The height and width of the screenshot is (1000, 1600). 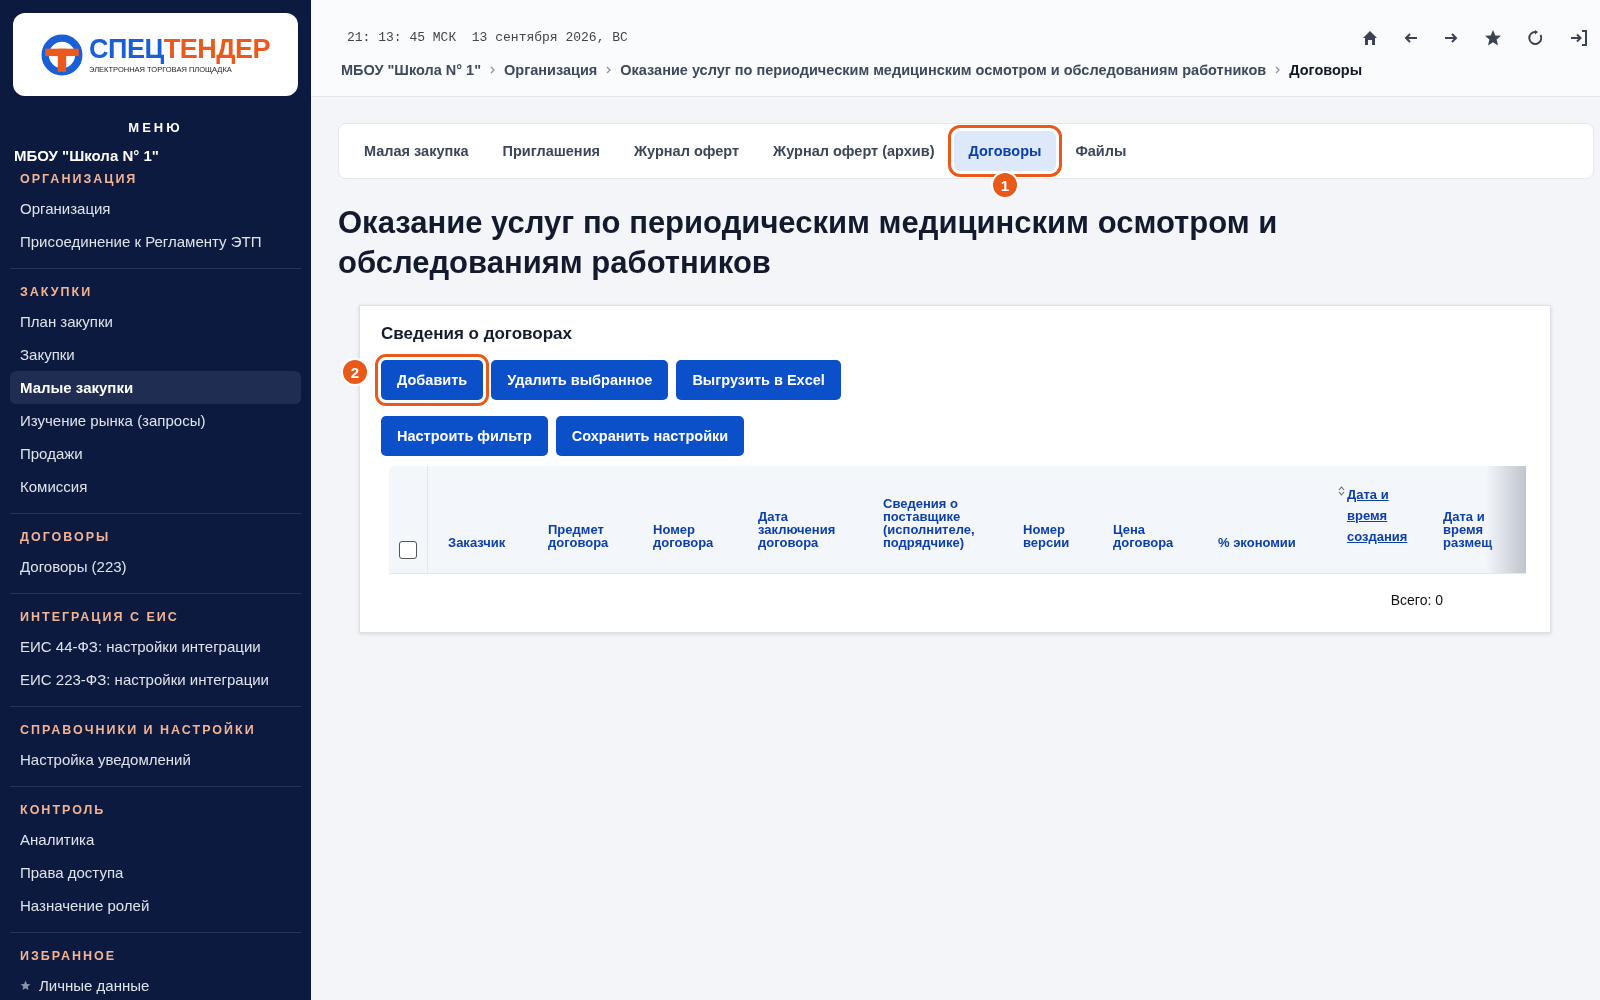 What do you see at coordinates (155, 759) in the screenshot?
I see `menu-item: Настройка уведомлений` at bounding box center [155, 759].